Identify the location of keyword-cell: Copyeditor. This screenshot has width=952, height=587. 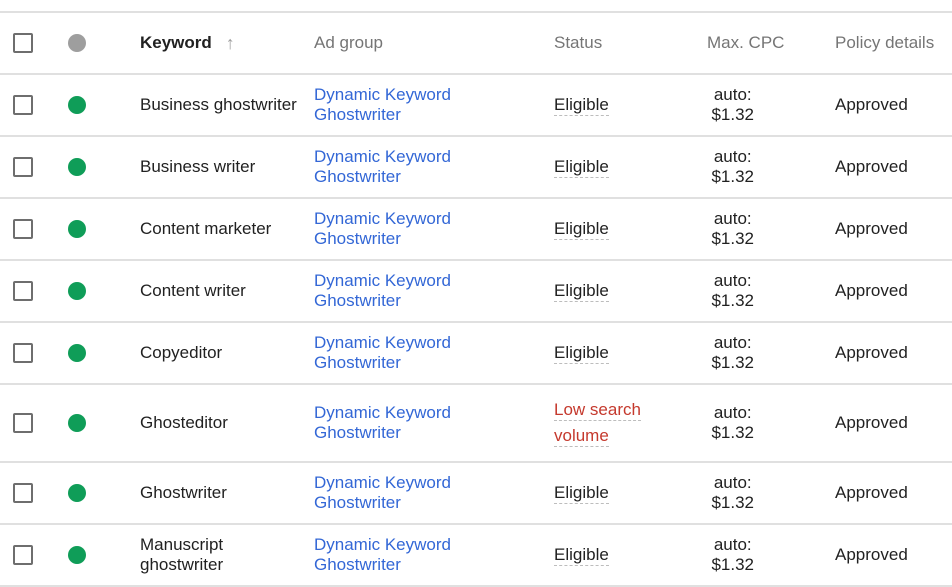
(220, 353).